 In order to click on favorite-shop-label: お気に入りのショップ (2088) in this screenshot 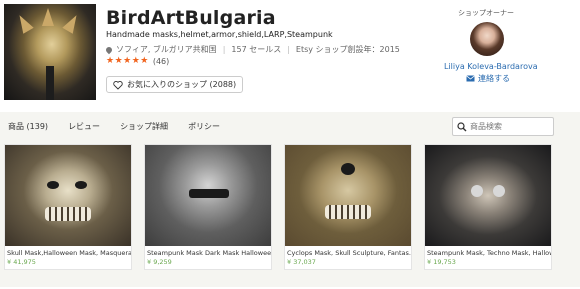, I will do `click(182, 84)`.